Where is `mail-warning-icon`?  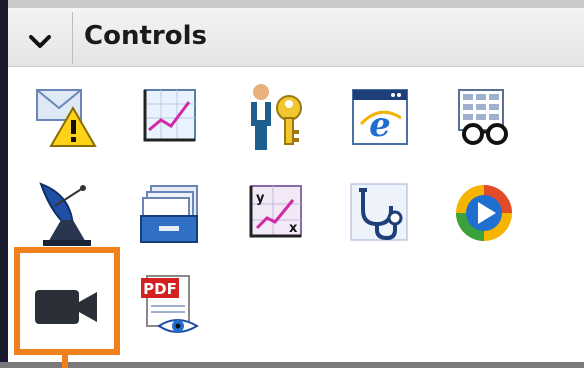
mail-warning-icon is located at coordinates (66, 117).